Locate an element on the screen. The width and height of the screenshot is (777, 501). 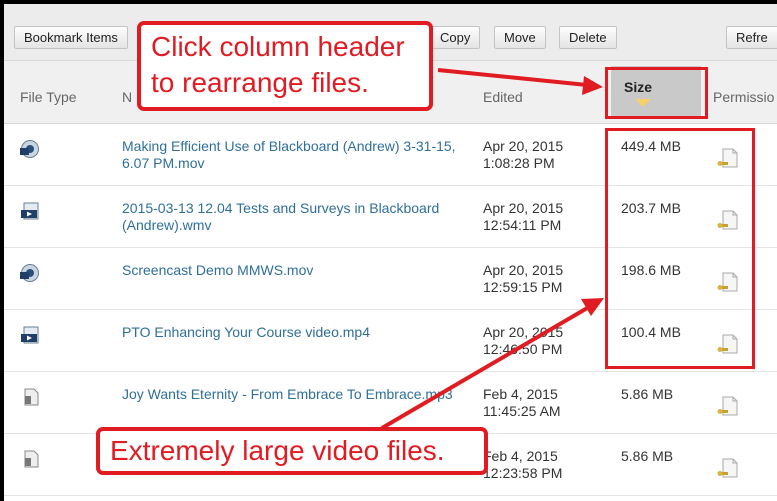
callout-text-line: Extremely large video files. is located at coordinates (277, 450).